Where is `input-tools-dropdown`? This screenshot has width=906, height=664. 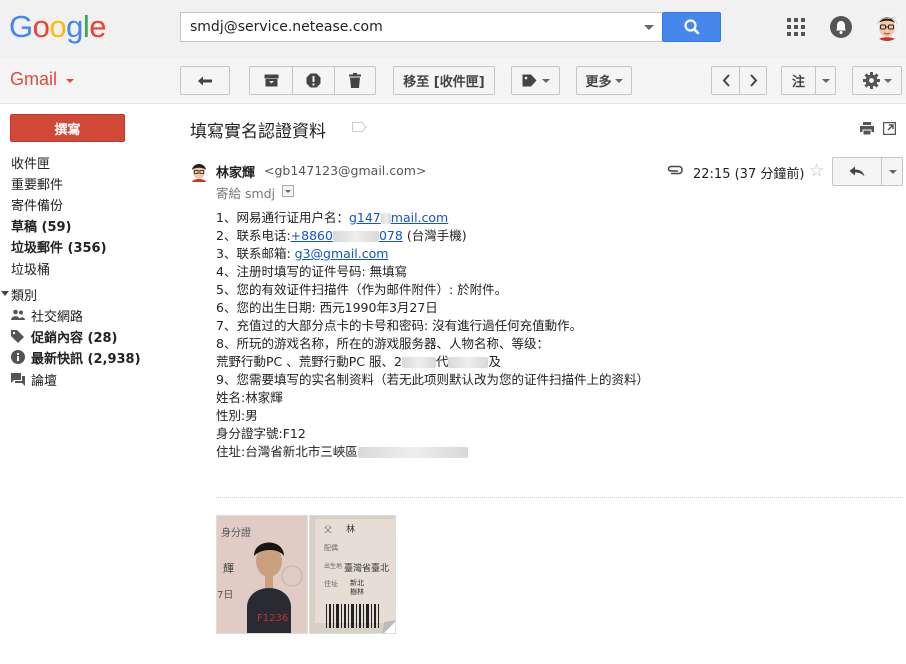
input-tools-dropdown is located at coordinates (826, 80).